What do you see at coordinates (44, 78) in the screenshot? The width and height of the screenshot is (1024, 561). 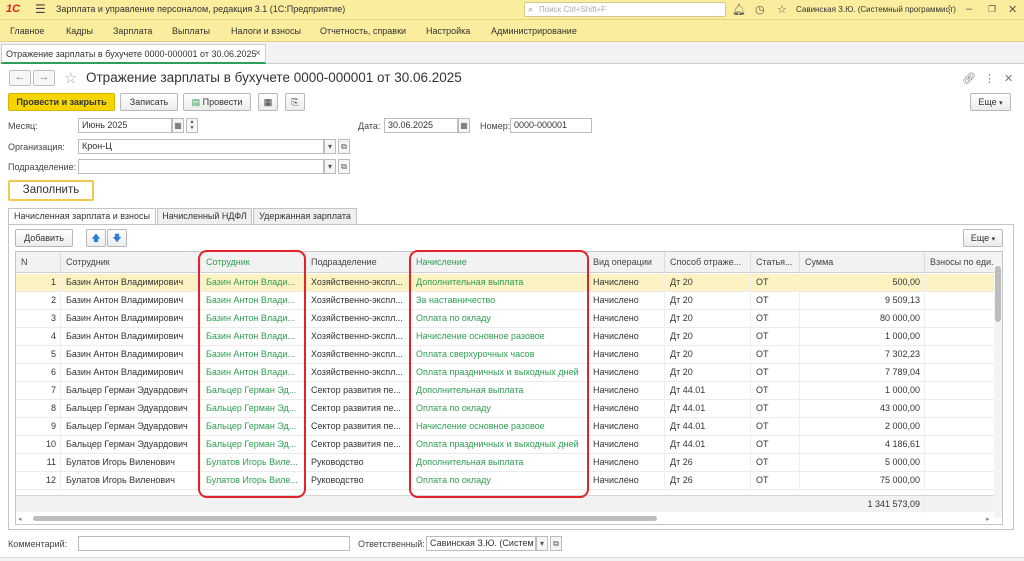 I see `forward-button: →` at bounding box center [44, 78].